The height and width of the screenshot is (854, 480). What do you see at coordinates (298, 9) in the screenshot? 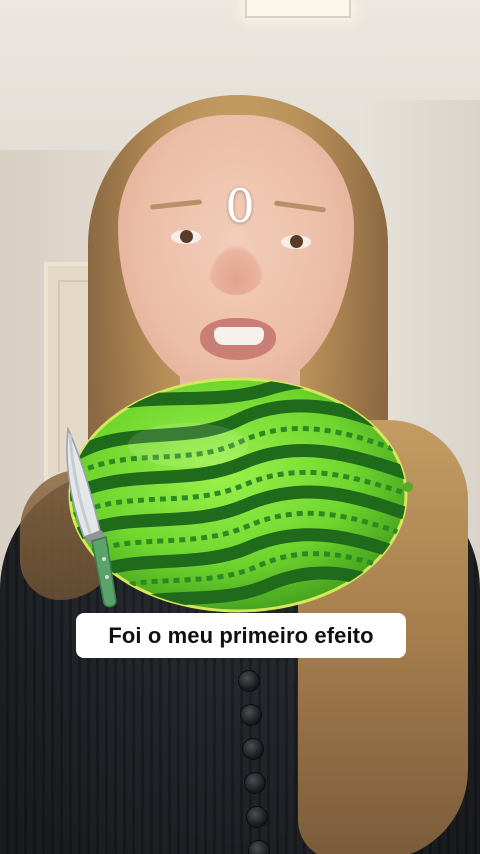
I see `ceiling-light` at bounding box center [298, 9].